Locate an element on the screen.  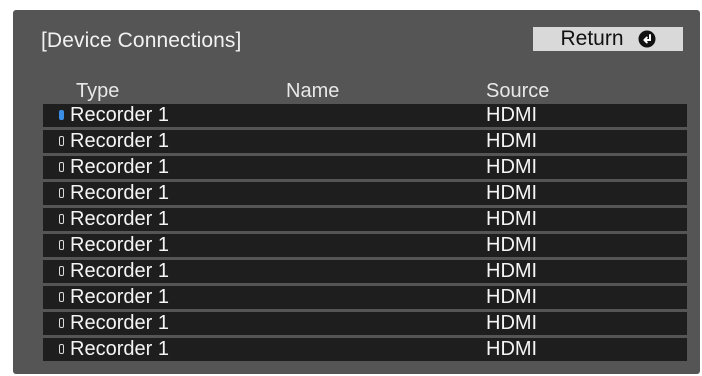
return-button: Return is located at coordinates (608, 39).